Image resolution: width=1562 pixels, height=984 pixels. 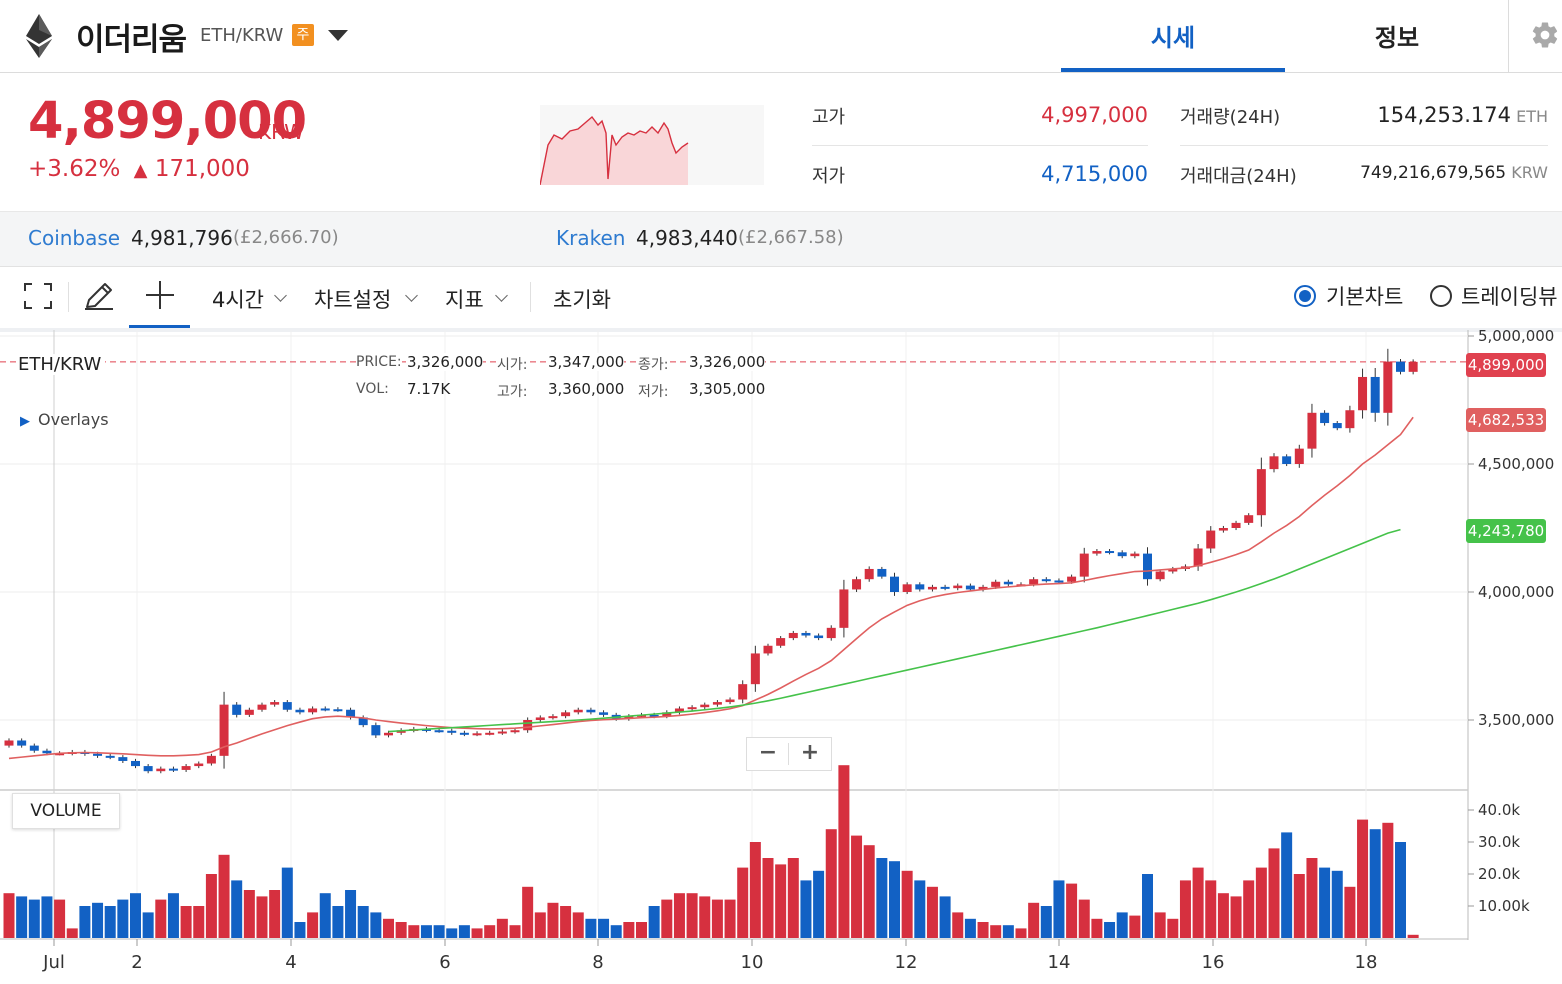 What do you see at coordinates (791, 237) in the screenshot?
I see `exchange-kraken-gbp: (£2,667.58)` at bounding box center [791, 237].